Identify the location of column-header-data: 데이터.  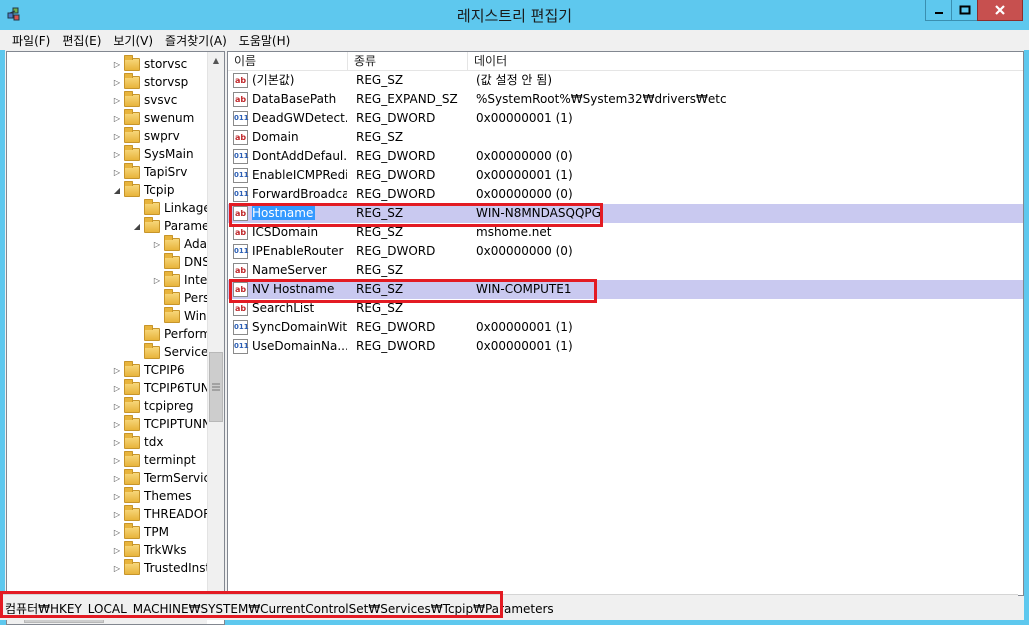
(745, 61).